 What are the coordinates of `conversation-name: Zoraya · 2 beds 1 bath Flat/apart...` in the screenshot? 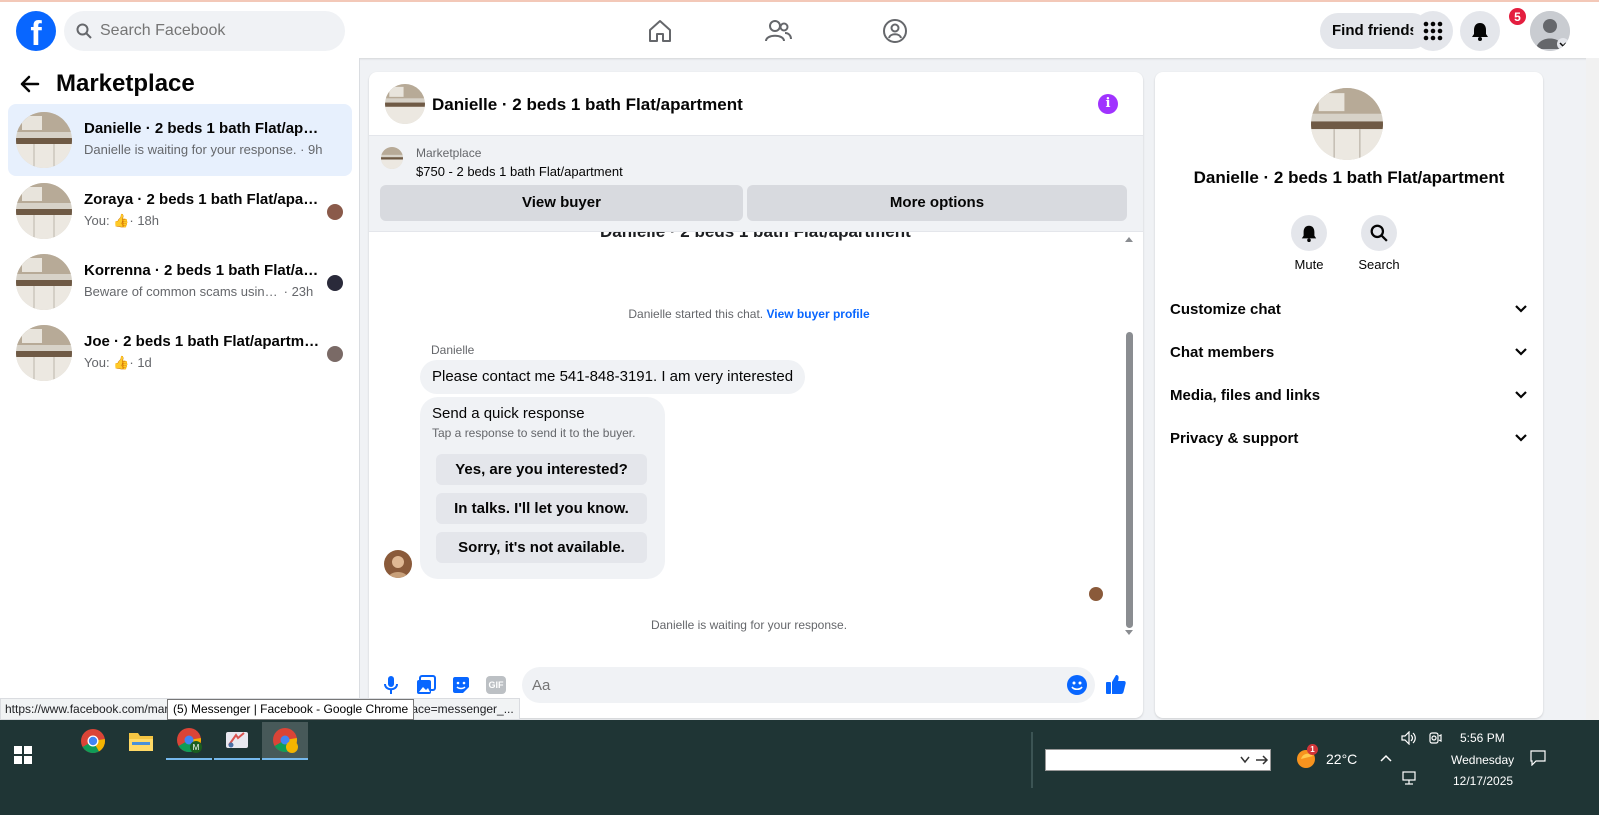 It's located at (204, 199).